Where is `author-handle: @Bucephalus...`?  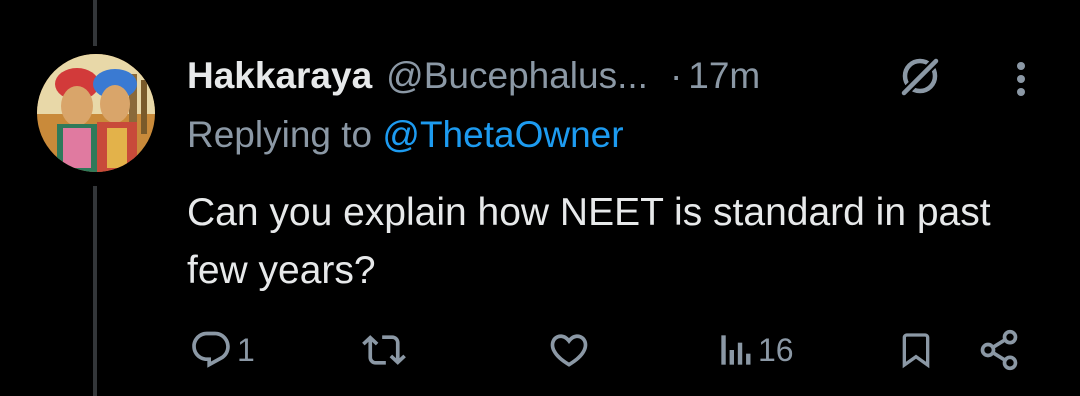
author-handle: @Bucephalus... is located at coordinates (517, 76).